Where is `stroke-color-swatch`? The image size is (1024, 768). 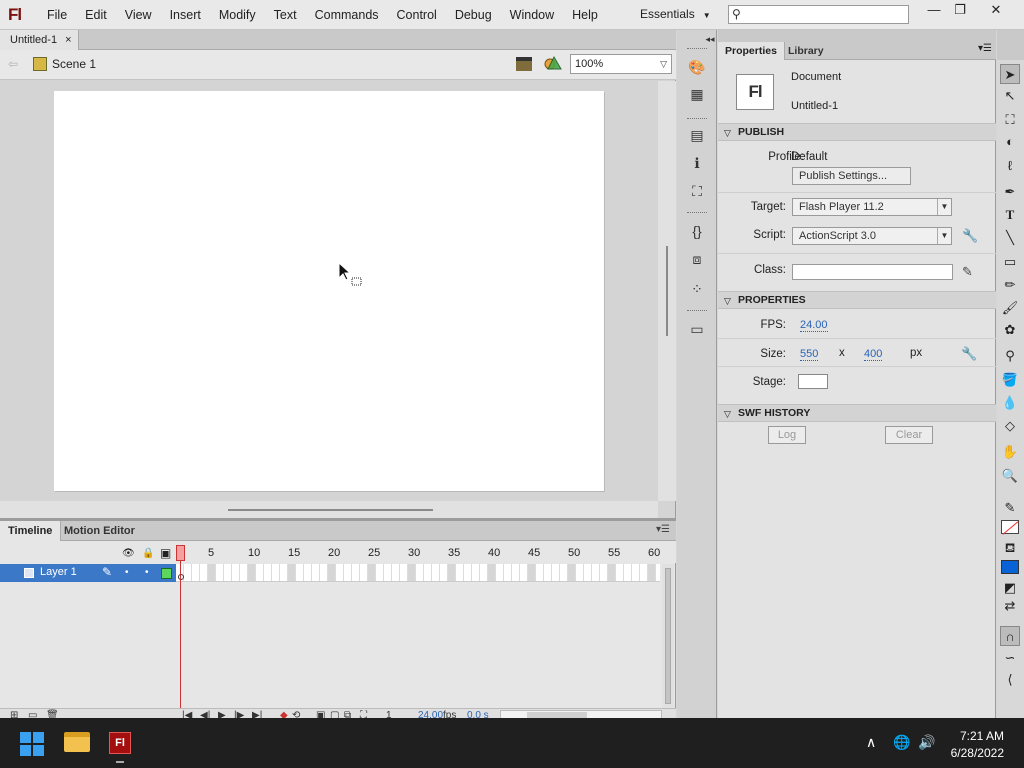 stroke-color-swatch is located at coordinates (1010, 527).